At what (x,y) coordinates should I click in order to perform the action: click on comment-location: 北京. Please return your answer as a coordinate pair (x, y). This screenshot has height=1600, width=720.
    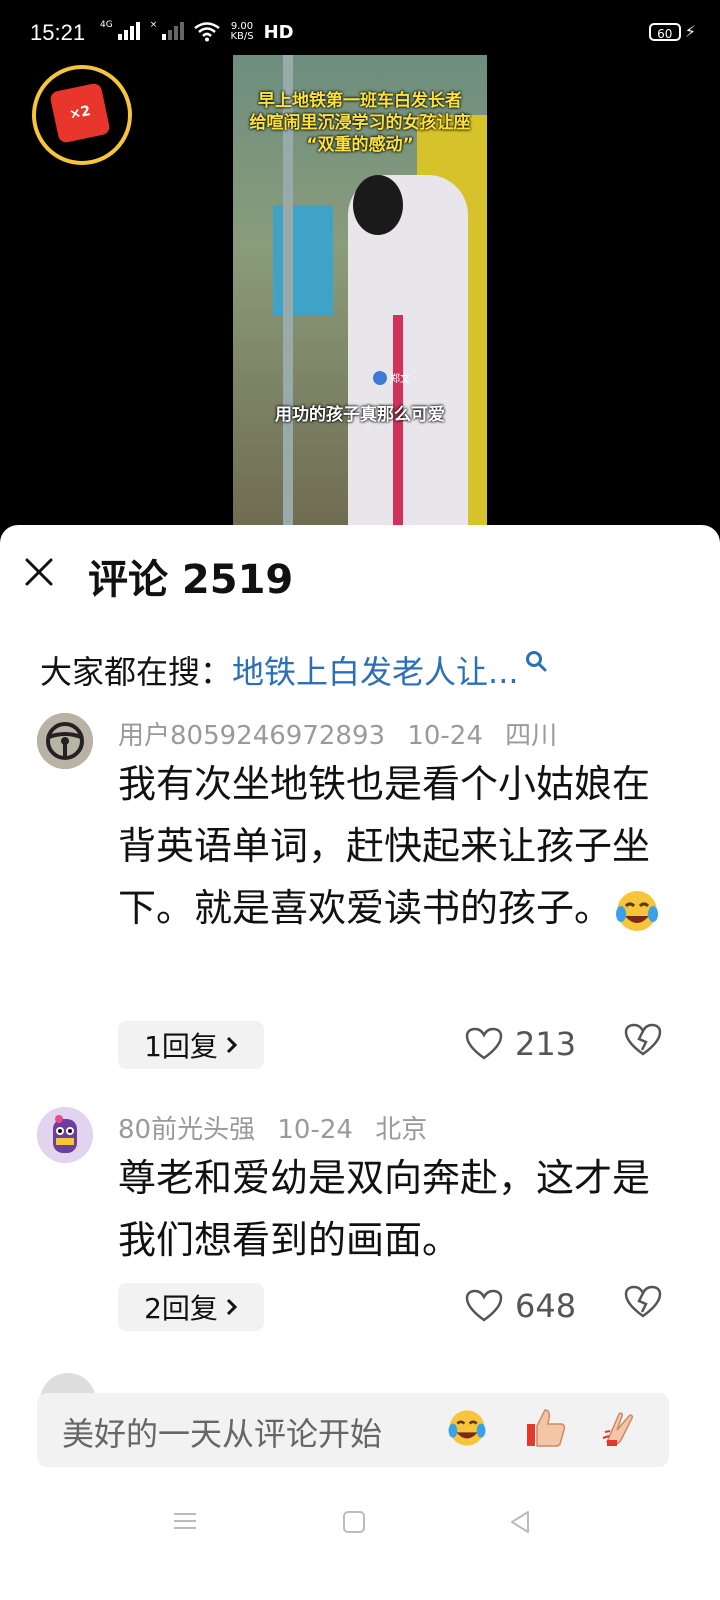
    Looking at the image, I should click on (401, 1130).